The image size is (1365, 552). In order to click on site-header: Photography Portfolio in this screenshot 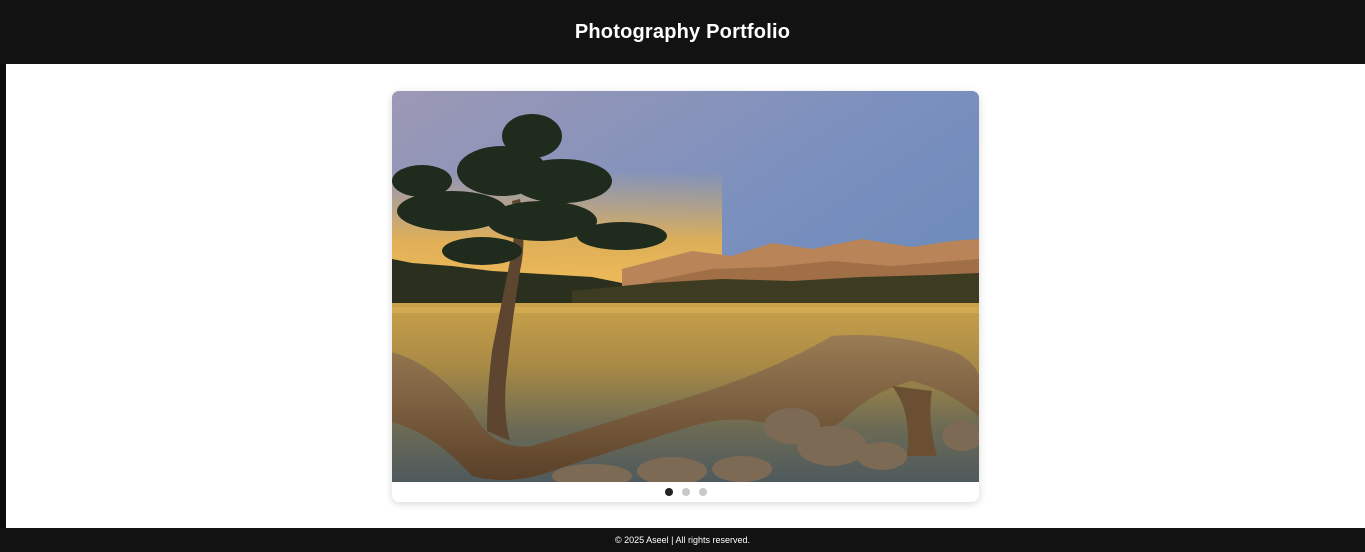, I will do `click(682, 32)`.